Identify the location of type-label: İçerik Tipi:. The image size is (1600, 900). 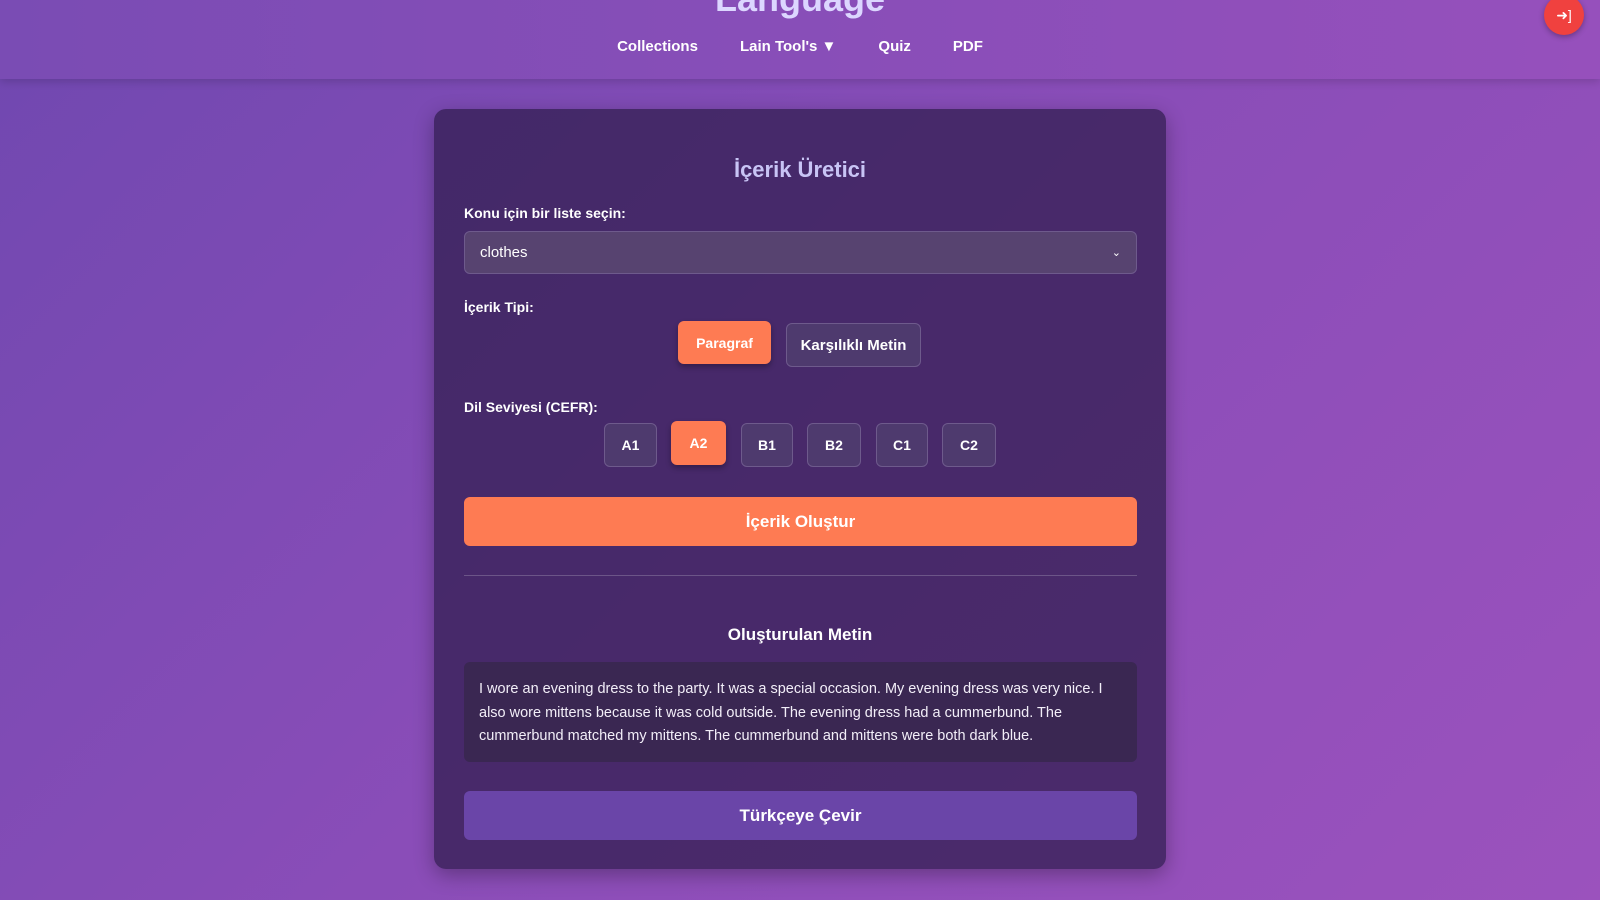
(499, 307).